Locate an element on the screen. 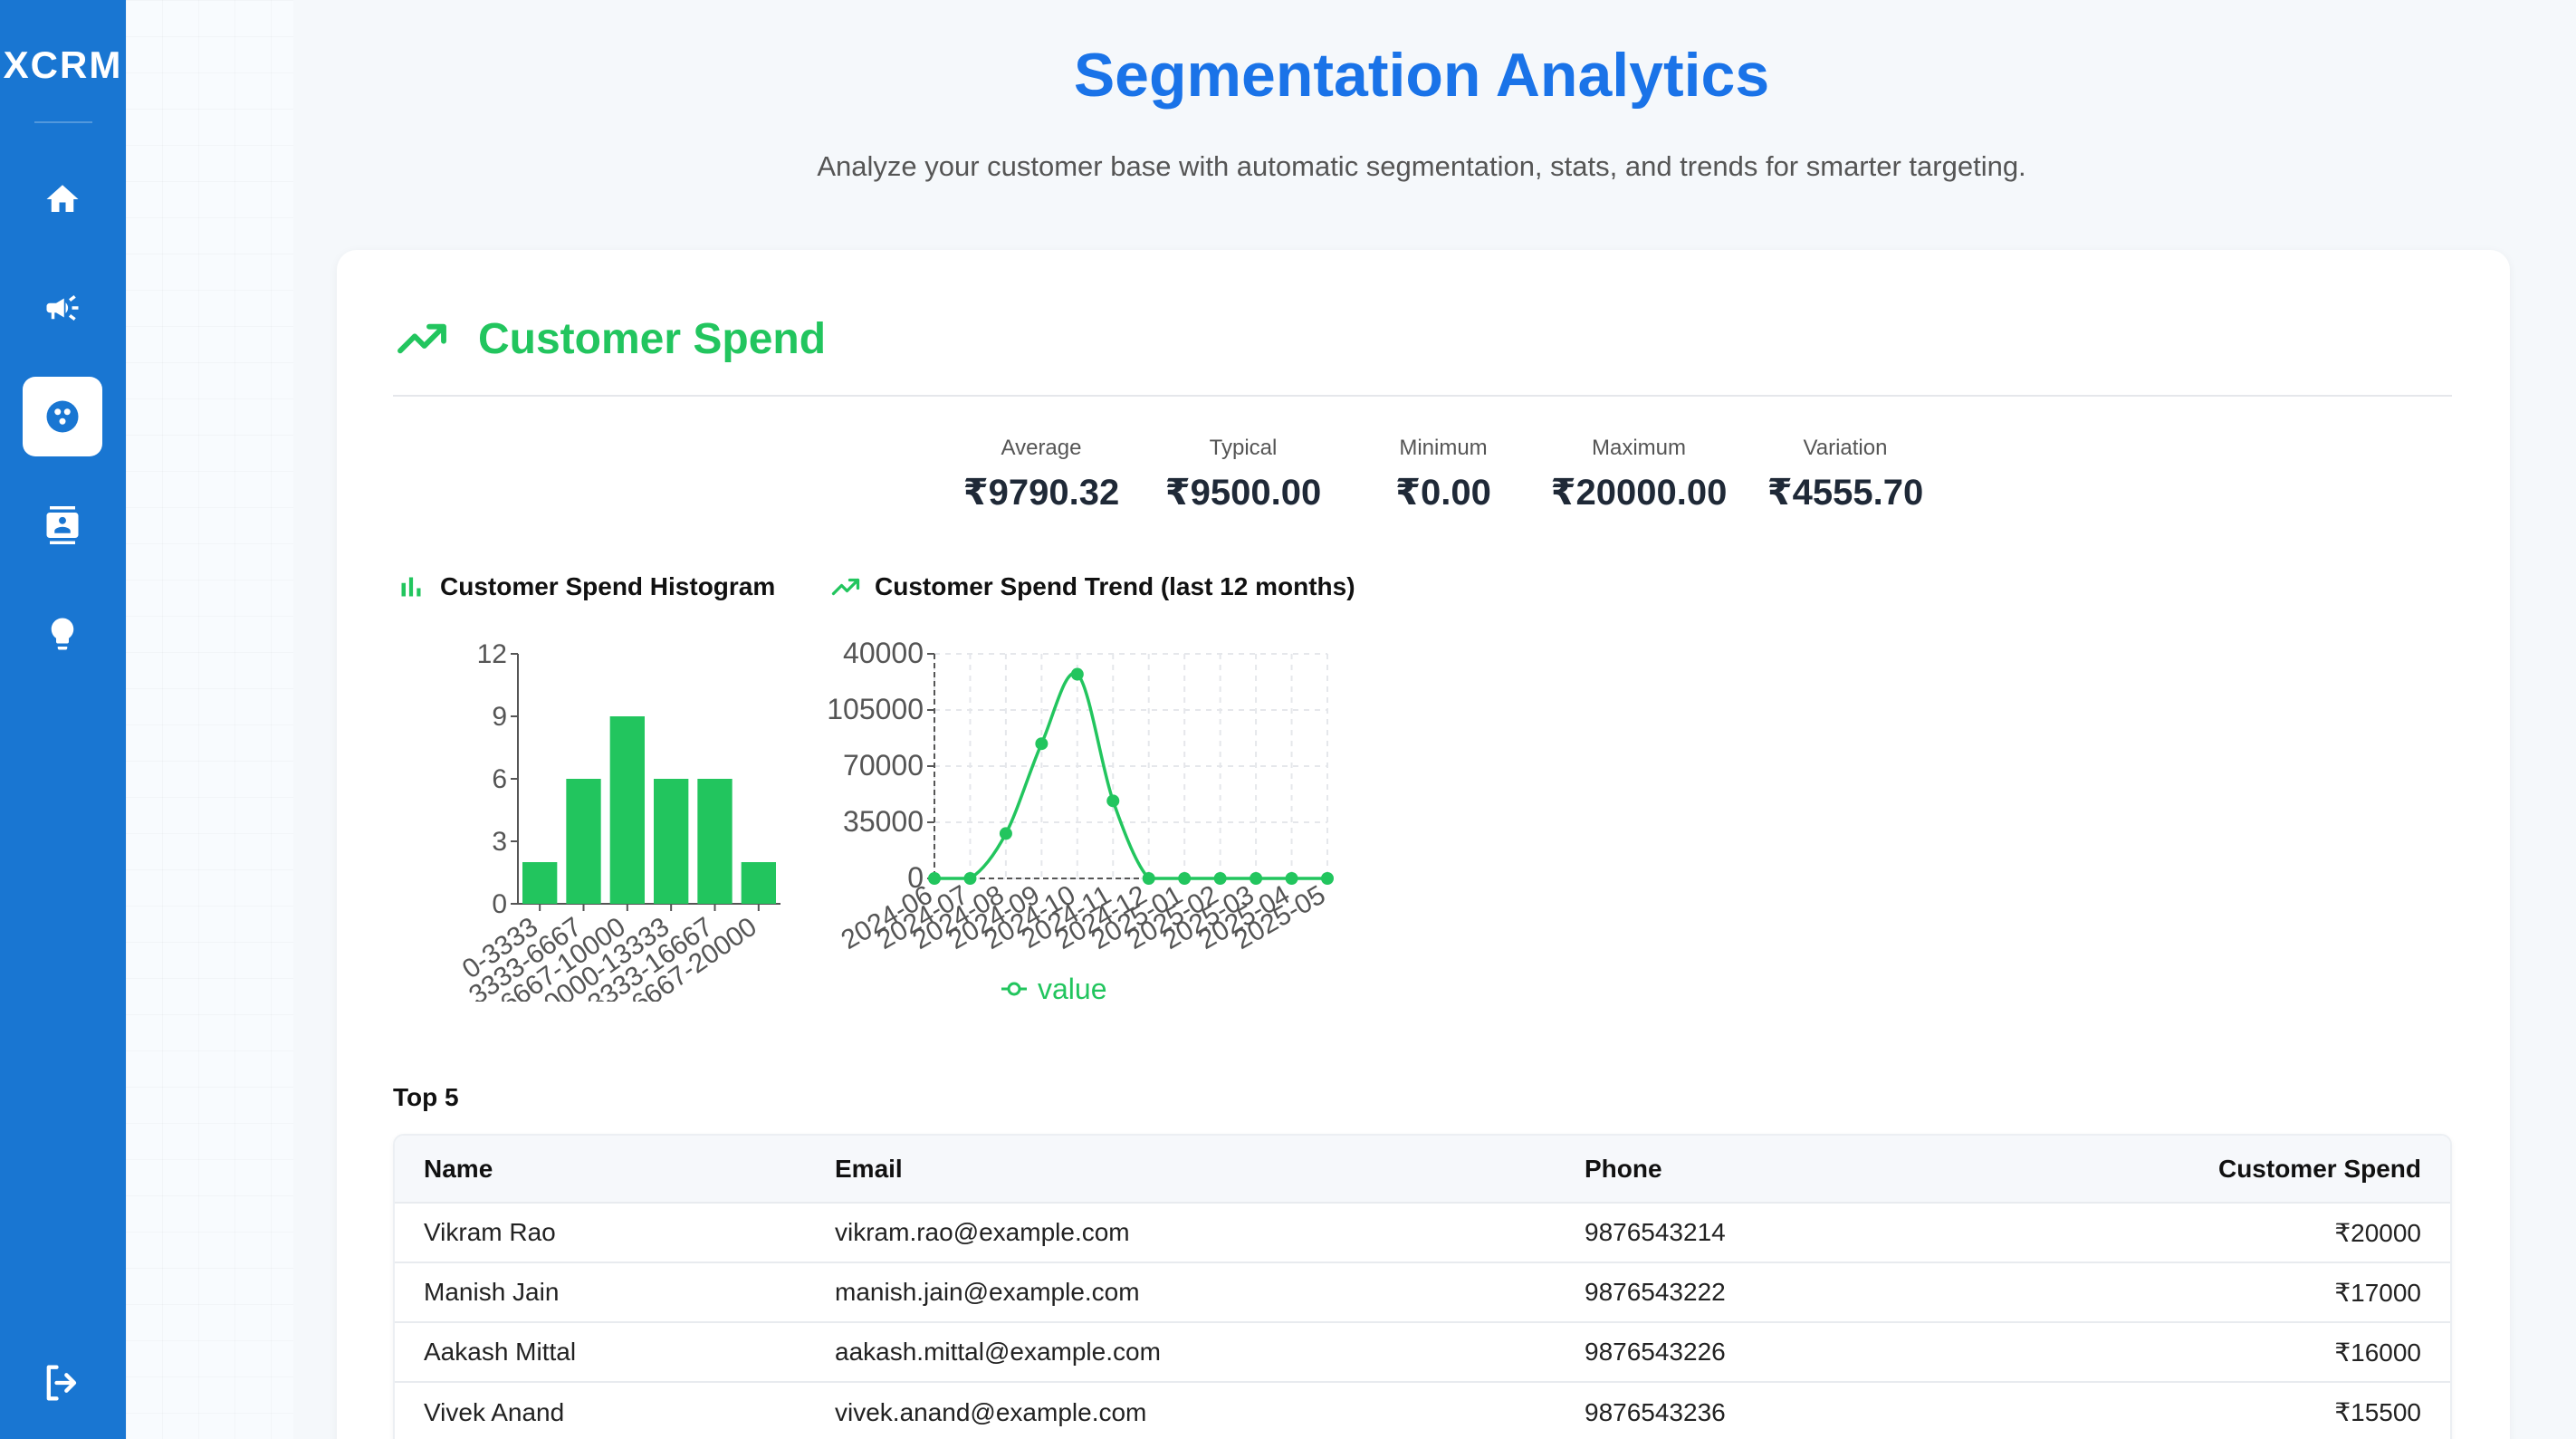 This screenshot has width=2576, height=1439. stat-typical: Typical ₹9500.00 is located at coordinates (1243, 474).